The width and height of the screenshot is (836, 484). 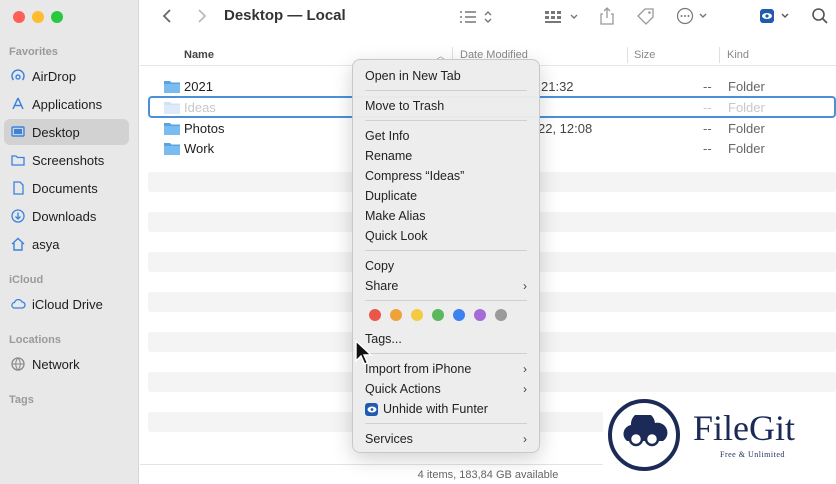 I want to click on menu-item-make-alias: Make Alias, so click(x=447, y=216).